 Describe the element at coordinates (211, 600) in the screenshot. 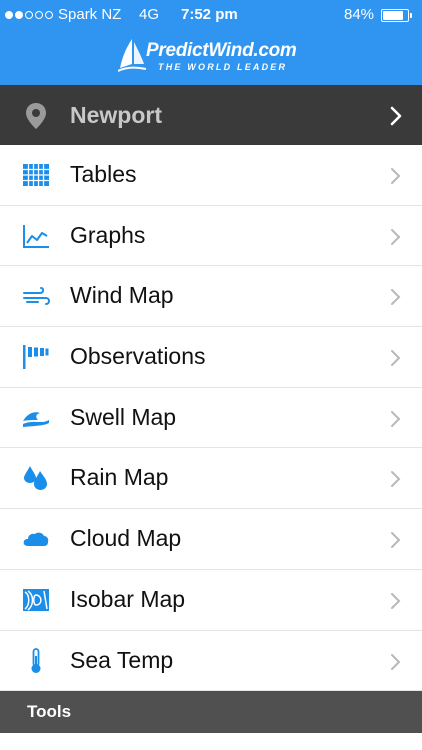

I see `menu-item-isobar-map: Isobar Map` at that location.